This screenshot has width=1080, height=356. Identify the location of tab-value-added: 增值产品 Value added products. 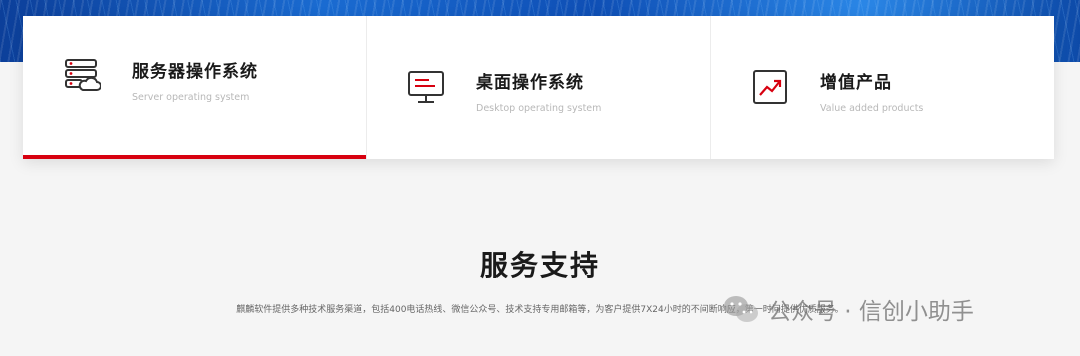
(882, 87).